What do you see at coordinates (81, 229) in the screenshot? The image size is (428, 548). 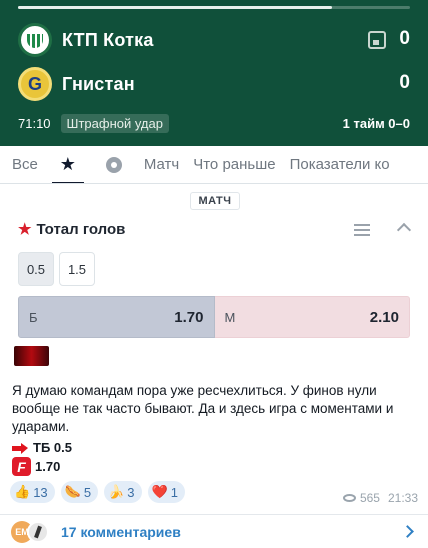 I see `market-title-text: Тотал голов` at bounding box center [81, 229].